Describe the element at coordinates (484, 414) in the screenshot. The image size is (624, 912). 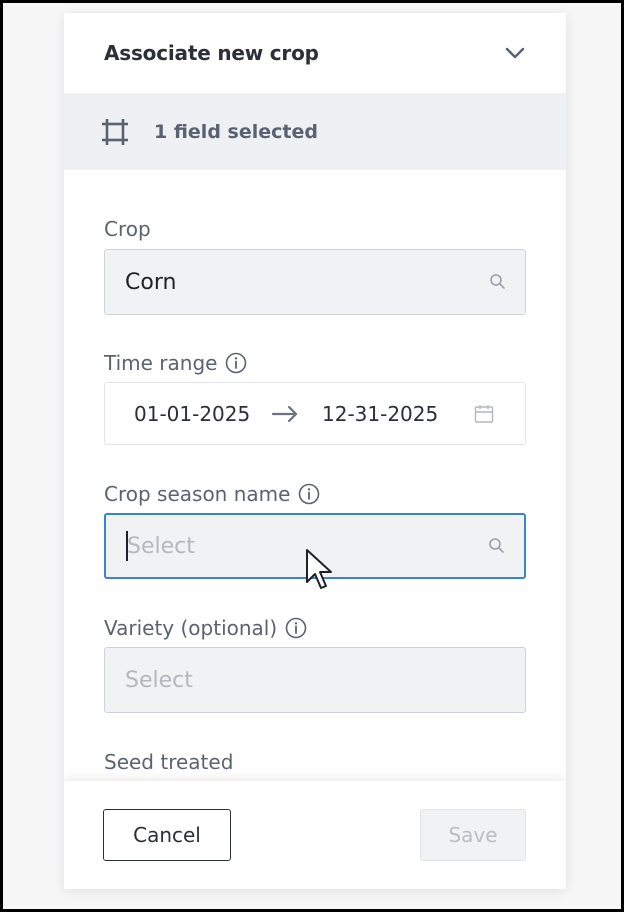
I see `calendar-icon` at that location.